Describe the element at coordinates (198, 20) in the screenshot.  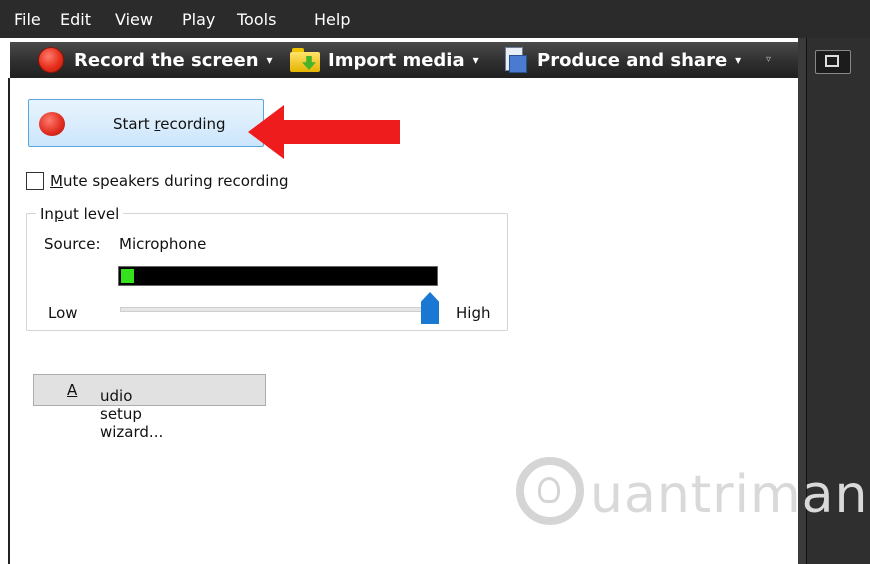
I see `menu-play: Play` at that location.